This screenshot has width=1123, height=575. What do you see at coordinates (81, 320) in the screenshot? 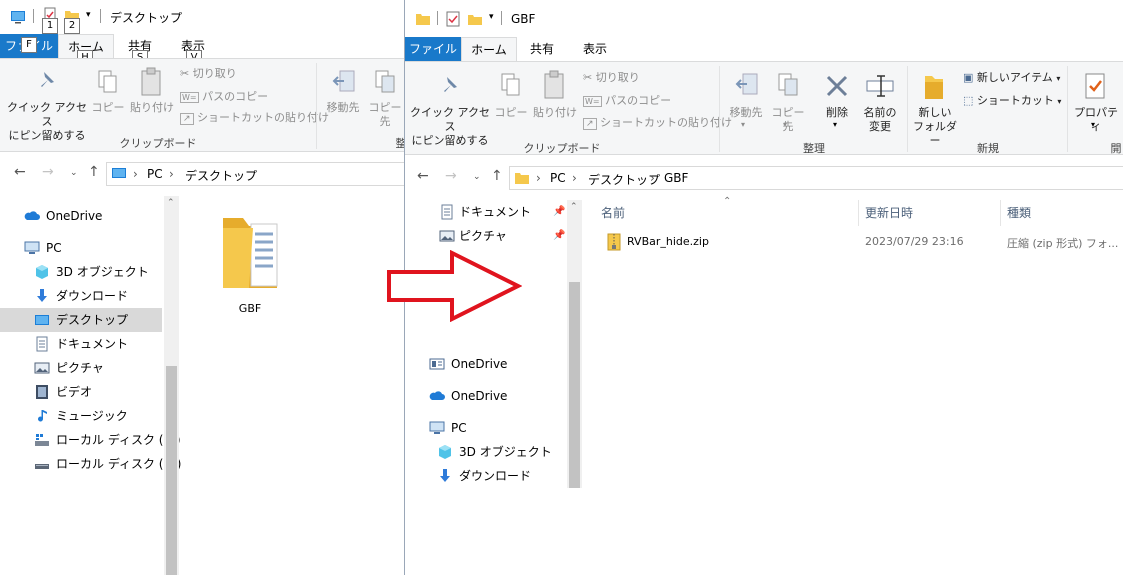
I see `nav-item-desktop: デスクトップ` at bounding box center [81, 320].